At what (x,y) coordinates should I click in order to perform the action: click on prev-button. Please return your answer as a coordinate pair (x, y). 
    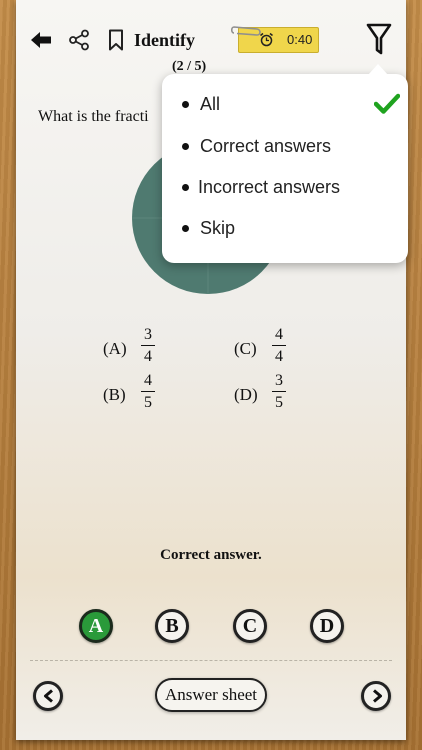
    Looking at the image, I should click on (48, 696).